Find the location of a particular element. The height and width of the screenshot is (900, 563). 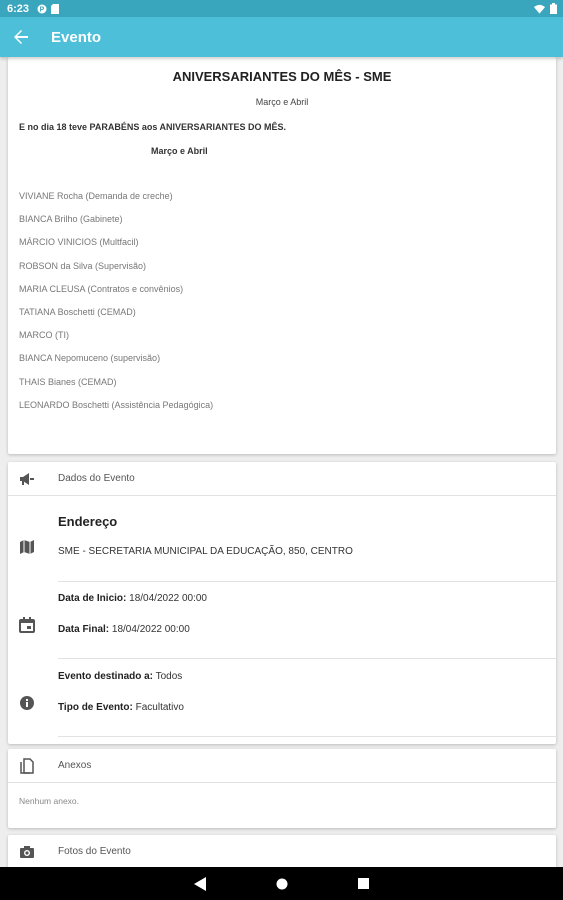

system-nav-bar is located at coordinates (281, 883).